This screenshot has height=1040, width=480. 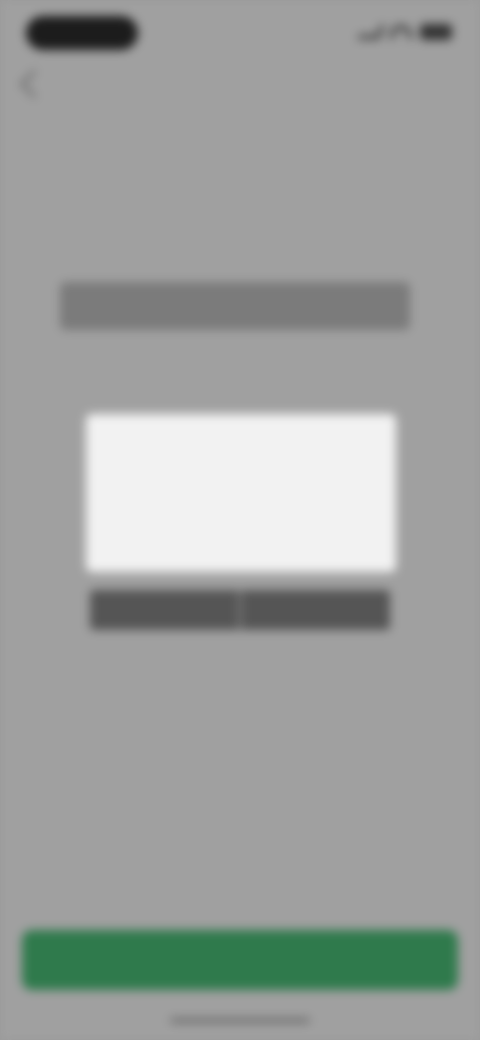 What do you see at coordinates (240, 610) in the screenshot?
I see `dialog-actions` at bounding box center [240, 610].